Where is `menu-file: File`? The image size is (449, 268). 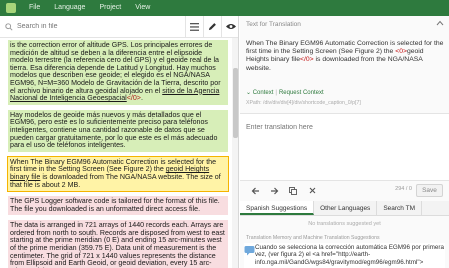 menu-file: File is located at coordinates (34, 8).